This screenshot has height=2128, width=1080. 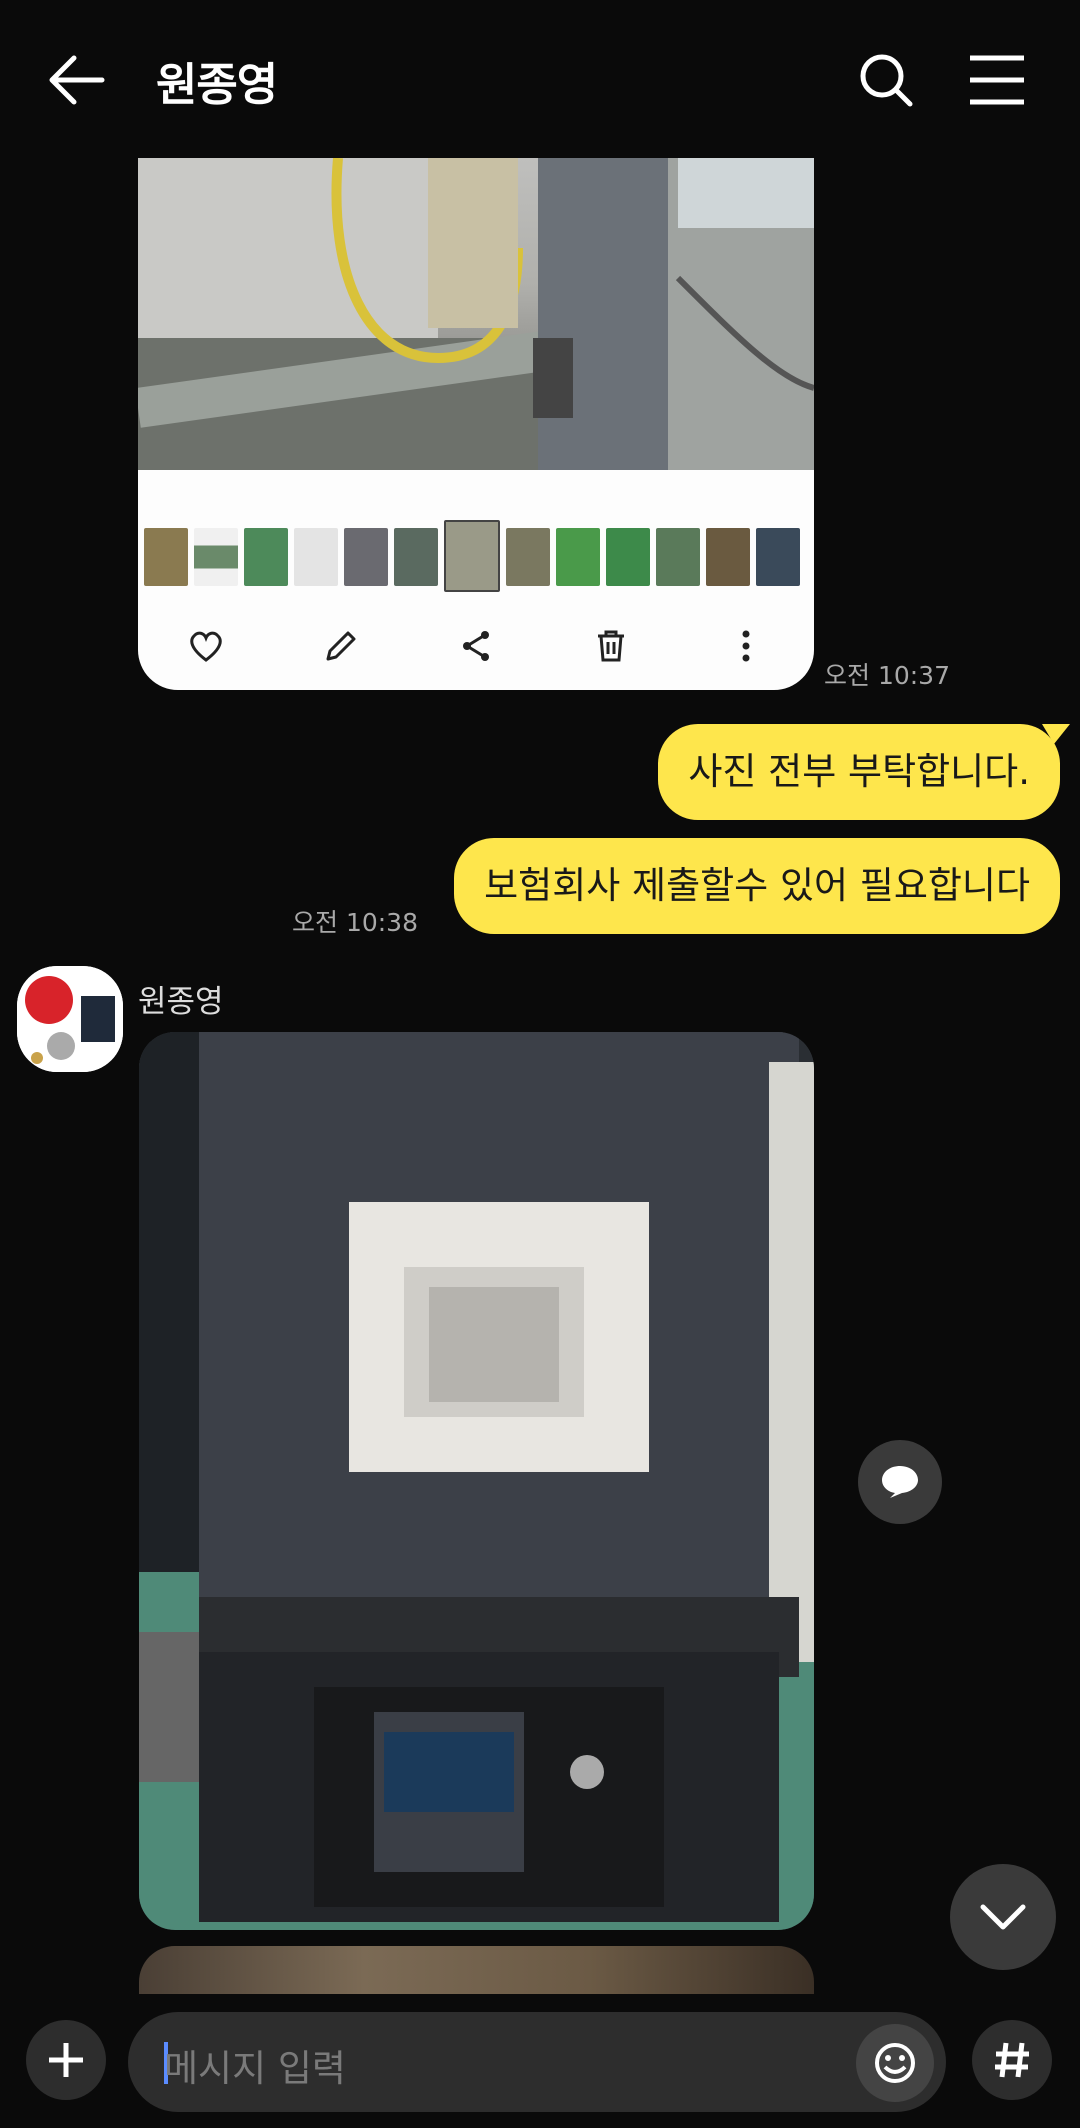 I want to click on message-time: 오전 10:37, so click(x=887, y=675).